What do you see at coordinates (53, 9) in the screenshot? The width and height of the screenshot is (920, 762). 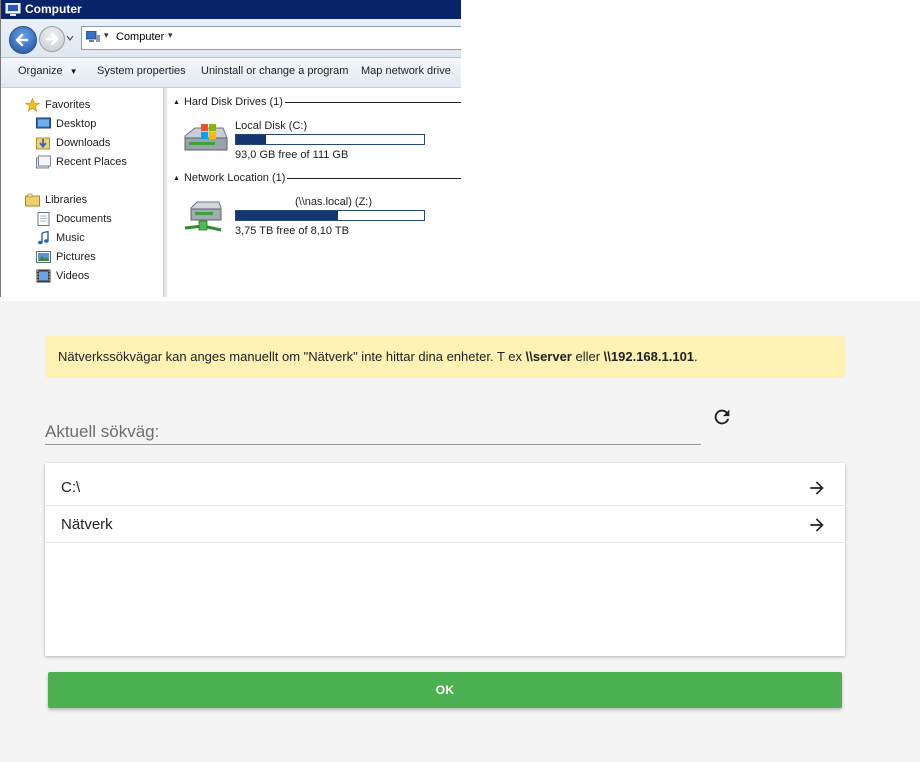 I see `window-title: Computer` at bounding box center [53, 9].